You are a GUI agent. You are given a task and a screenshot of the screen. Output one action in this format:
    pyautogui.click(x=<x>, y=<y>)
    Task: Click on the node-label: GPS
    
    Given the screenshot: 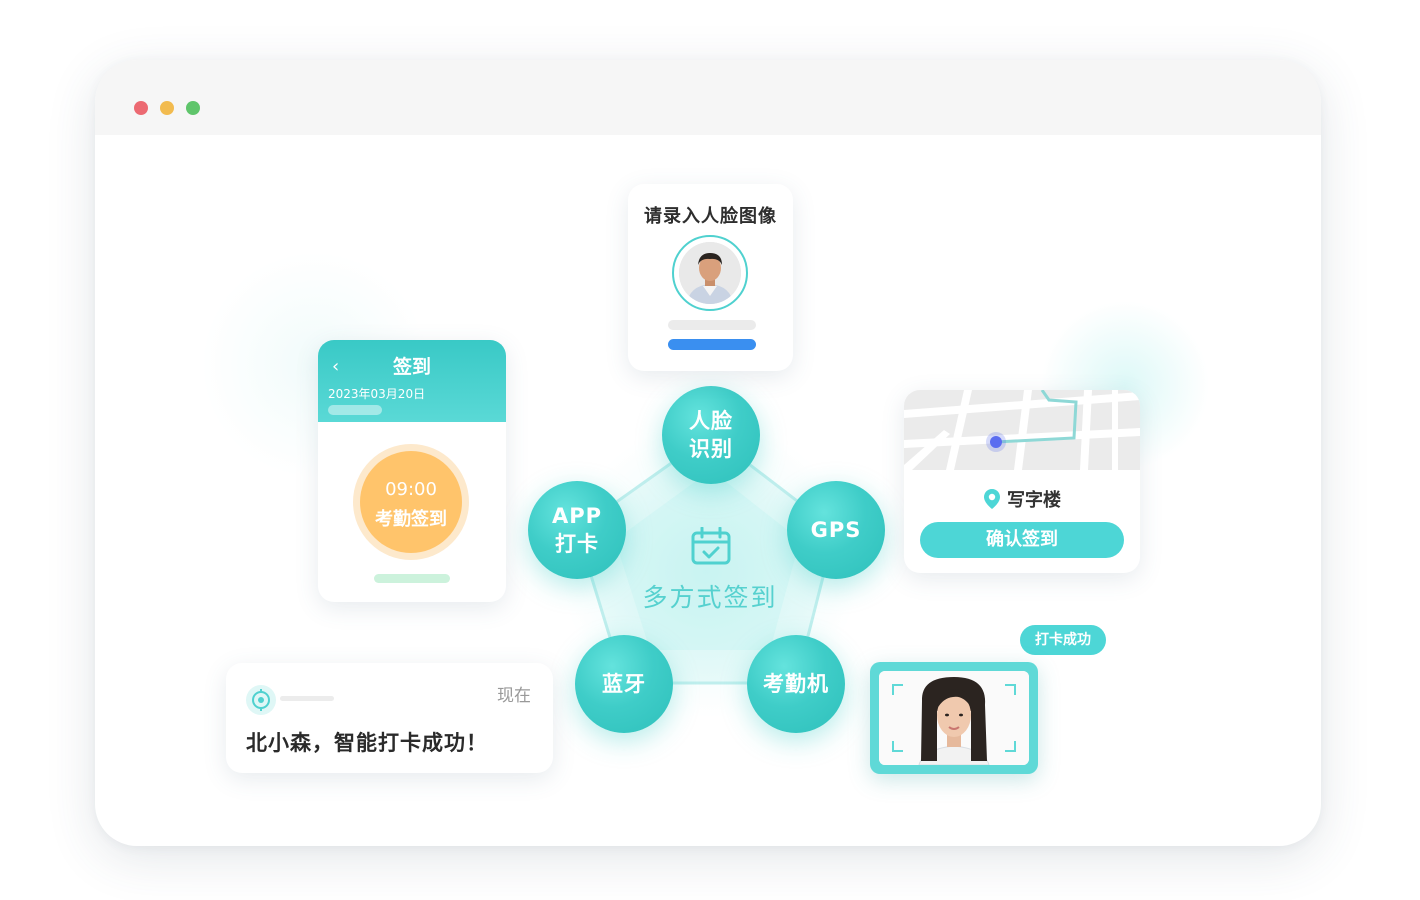 What is the action you would take?
    pyautogui.click(x=836, y=530)
    